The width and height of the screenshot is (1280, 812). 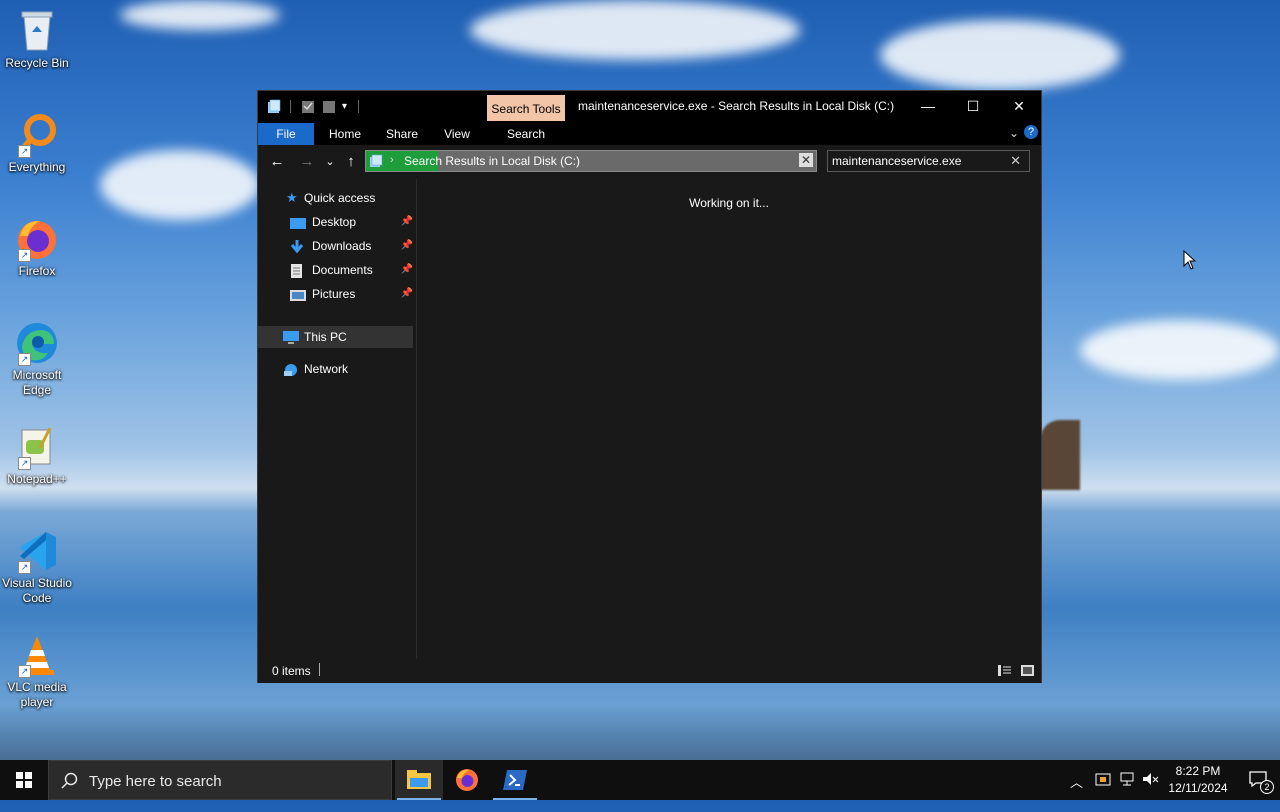 I want to click on desktop-icon-edge: ↗ Microsoft Edge, so click(x=37, y=359).